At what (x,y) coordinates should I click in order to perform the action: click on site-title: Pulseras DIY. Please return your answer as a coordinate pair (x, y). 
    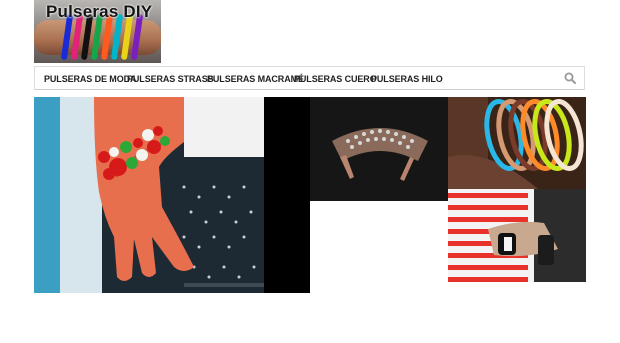
    Looking at the image, I should click on (99, 11).